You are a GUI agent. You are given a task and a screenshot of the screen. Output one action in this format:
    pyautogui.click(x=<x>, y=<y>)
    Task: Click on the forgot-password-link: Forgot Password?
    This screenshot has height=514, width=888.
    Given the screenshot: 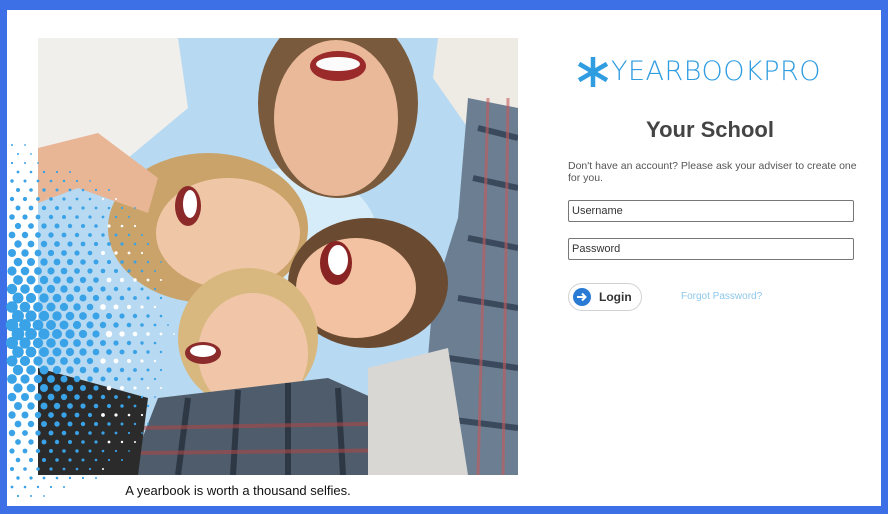 What is the action you would take?
    pyautogui.click(x=721, y=296)
    